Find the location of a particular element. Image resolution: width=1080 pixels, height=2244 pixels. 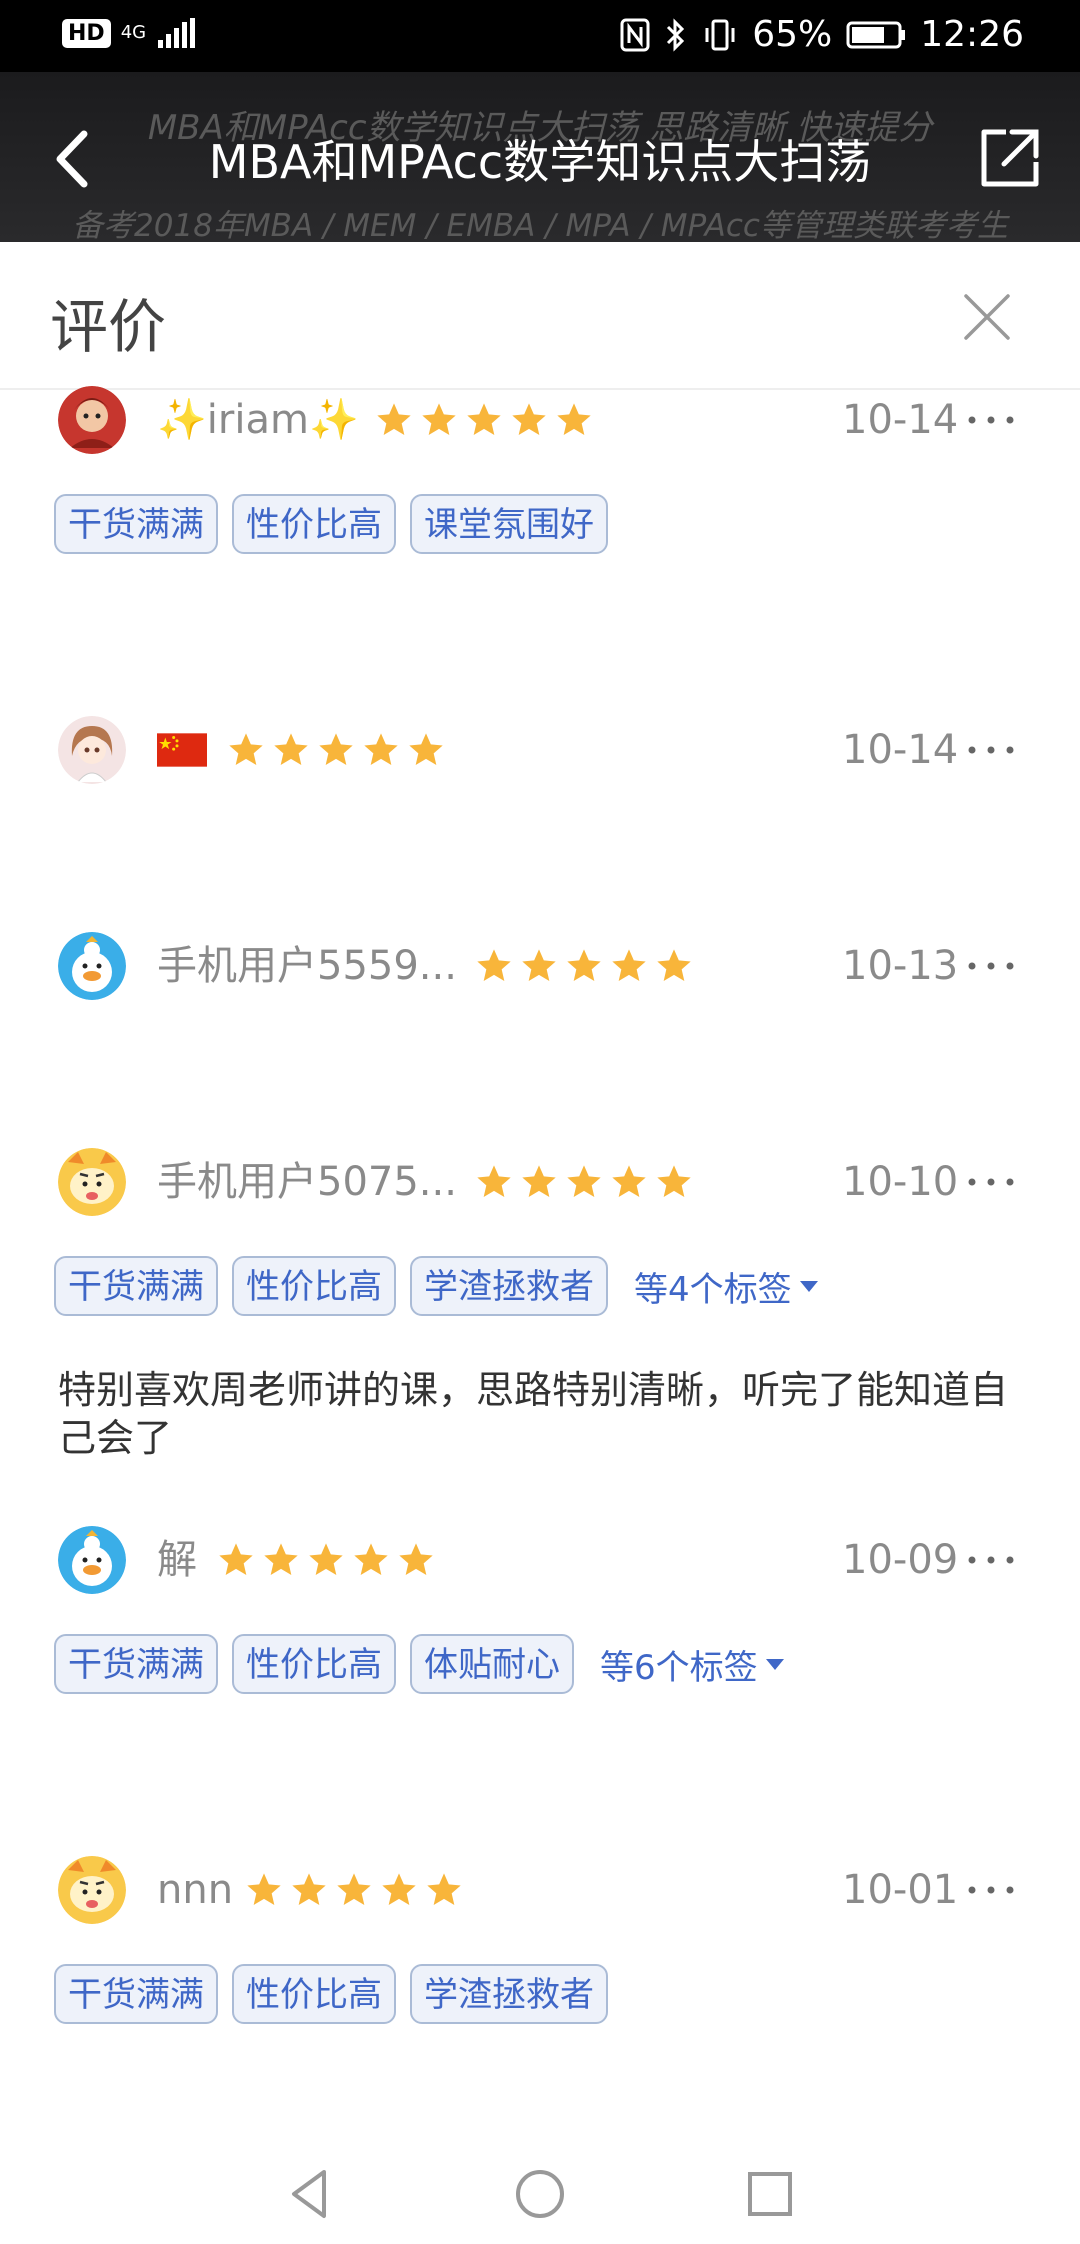

tag-list: 干货满满 性价比高 体贴耐心 等6个标签 is located at coordinates (420, 1664).